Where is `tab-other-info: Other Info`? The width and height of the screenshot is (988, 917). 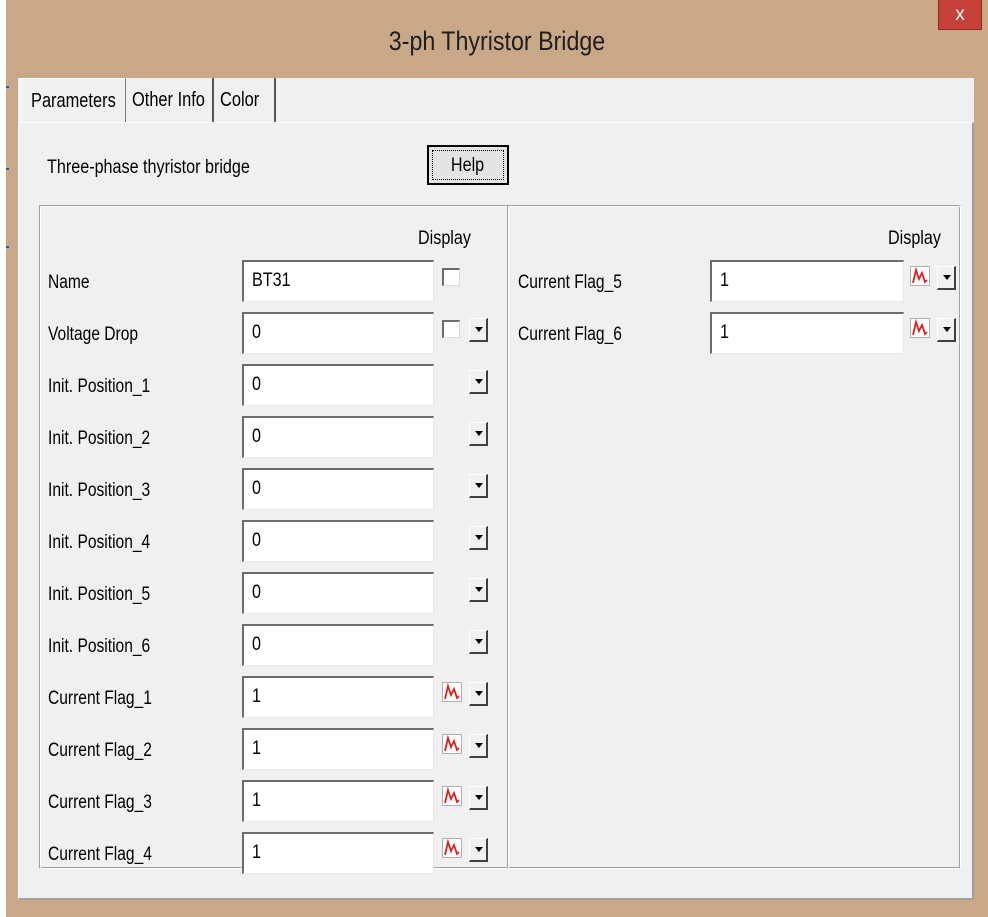
tab-other-info: Other Info is located at coordinates (171, 100).